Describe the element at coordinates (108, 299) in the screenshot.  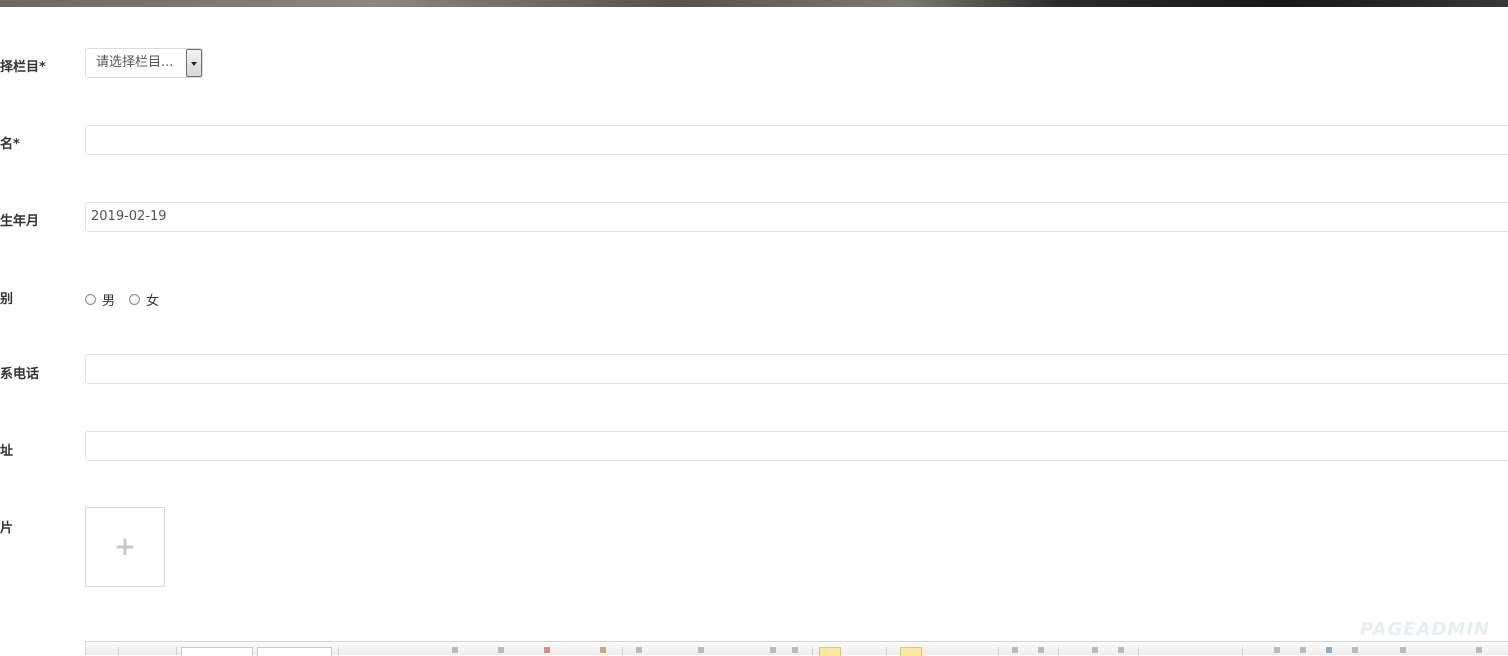
I see `gender-male-label: 男` at that location.